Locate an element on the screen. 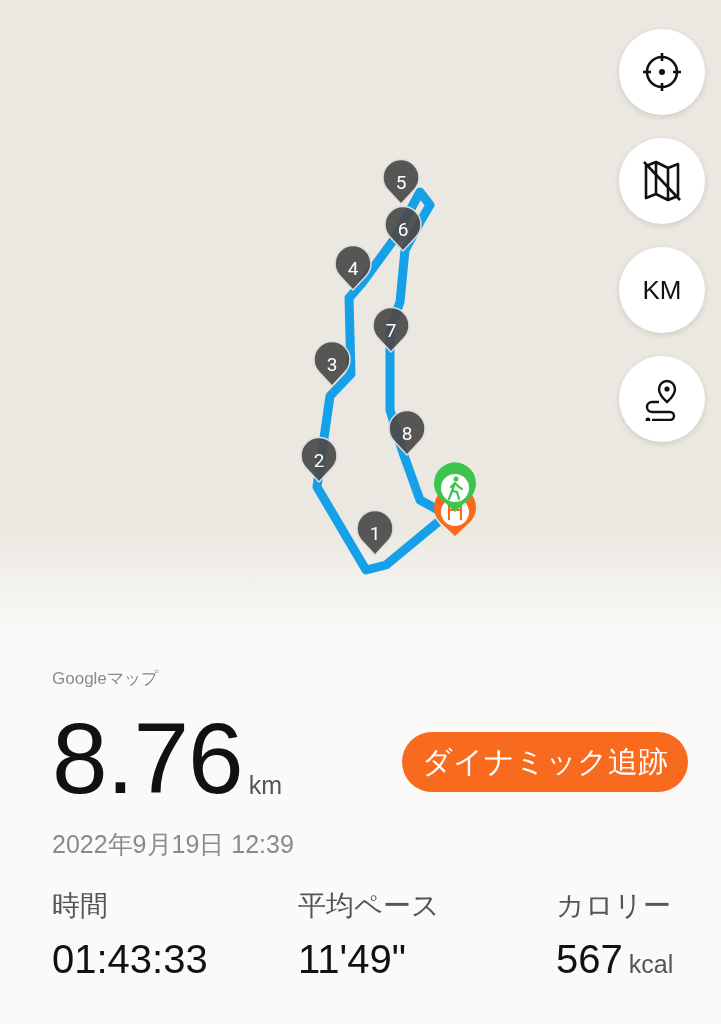 This screenshot has height=1024, width=721. locate-button is located at coordinates (662, 72).